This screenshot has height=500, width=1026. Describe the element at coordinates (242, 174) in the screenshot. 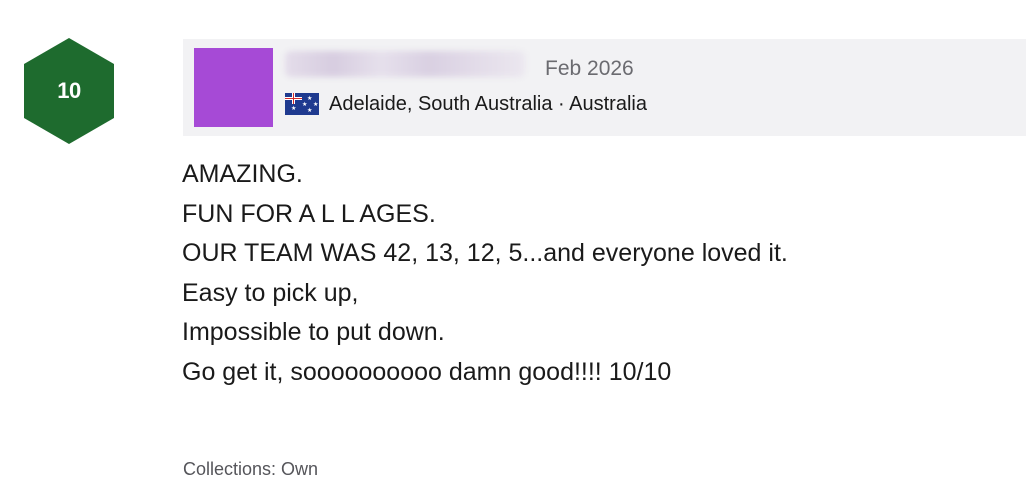

I see `review-line: AMAZING.` at that location.